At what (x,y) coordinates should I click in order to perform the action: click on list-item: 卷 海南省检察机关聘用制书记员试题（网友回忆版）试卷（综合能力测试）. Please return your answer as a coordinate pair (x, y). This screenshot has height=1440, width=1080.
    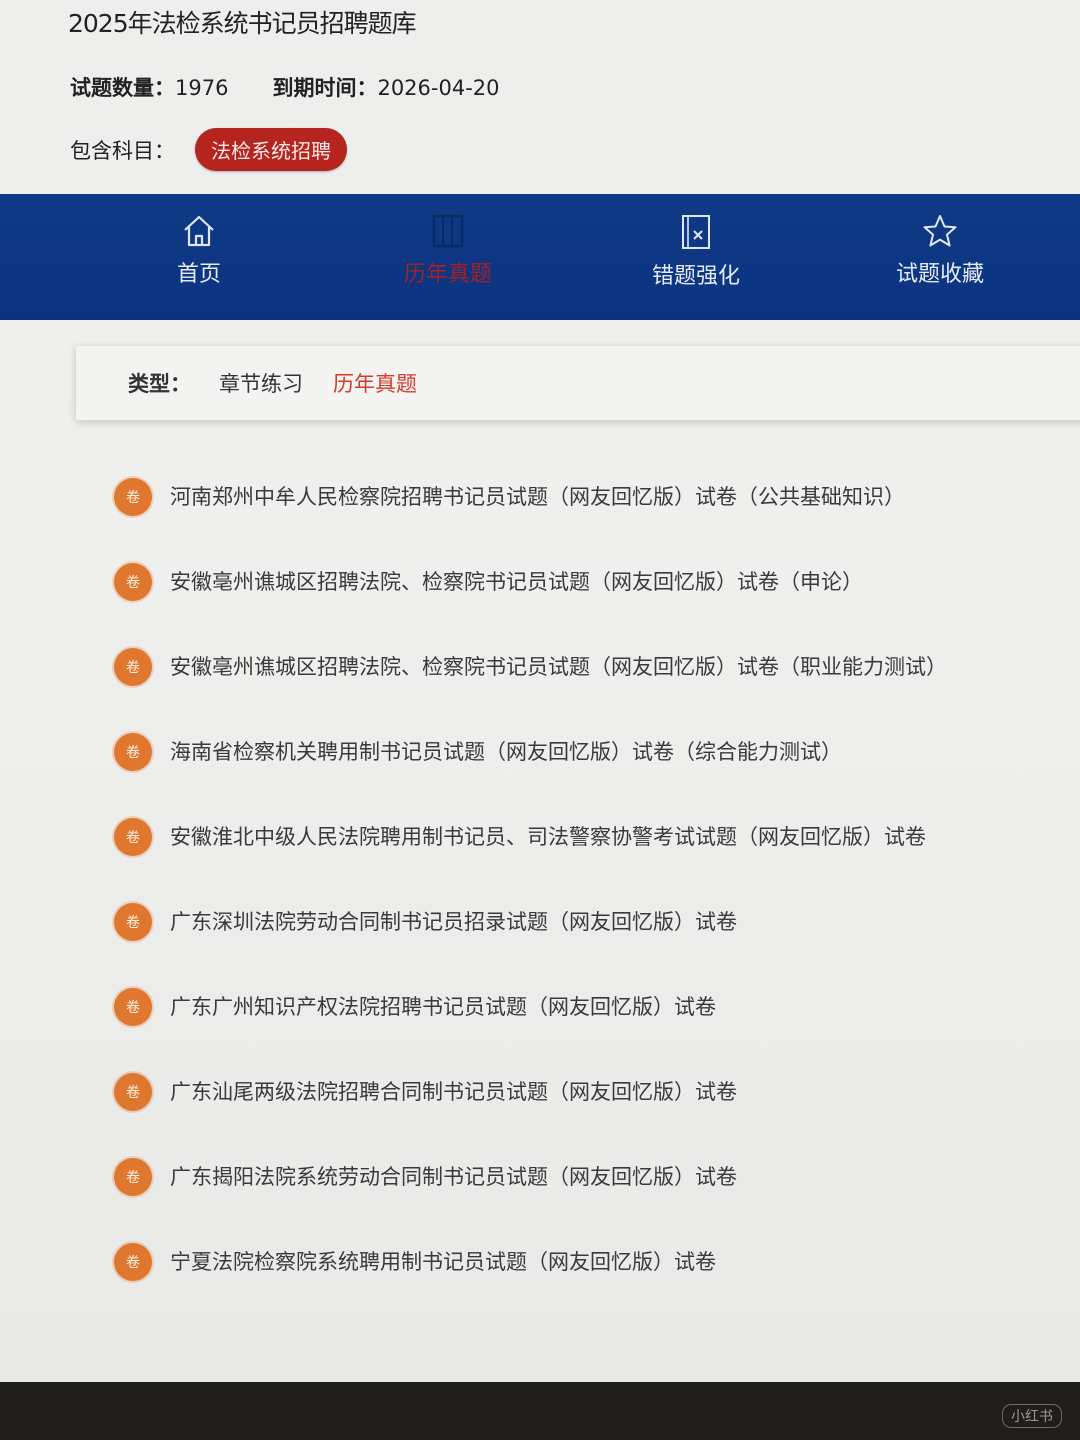
    Looking at the image, I should click on (594, 775).